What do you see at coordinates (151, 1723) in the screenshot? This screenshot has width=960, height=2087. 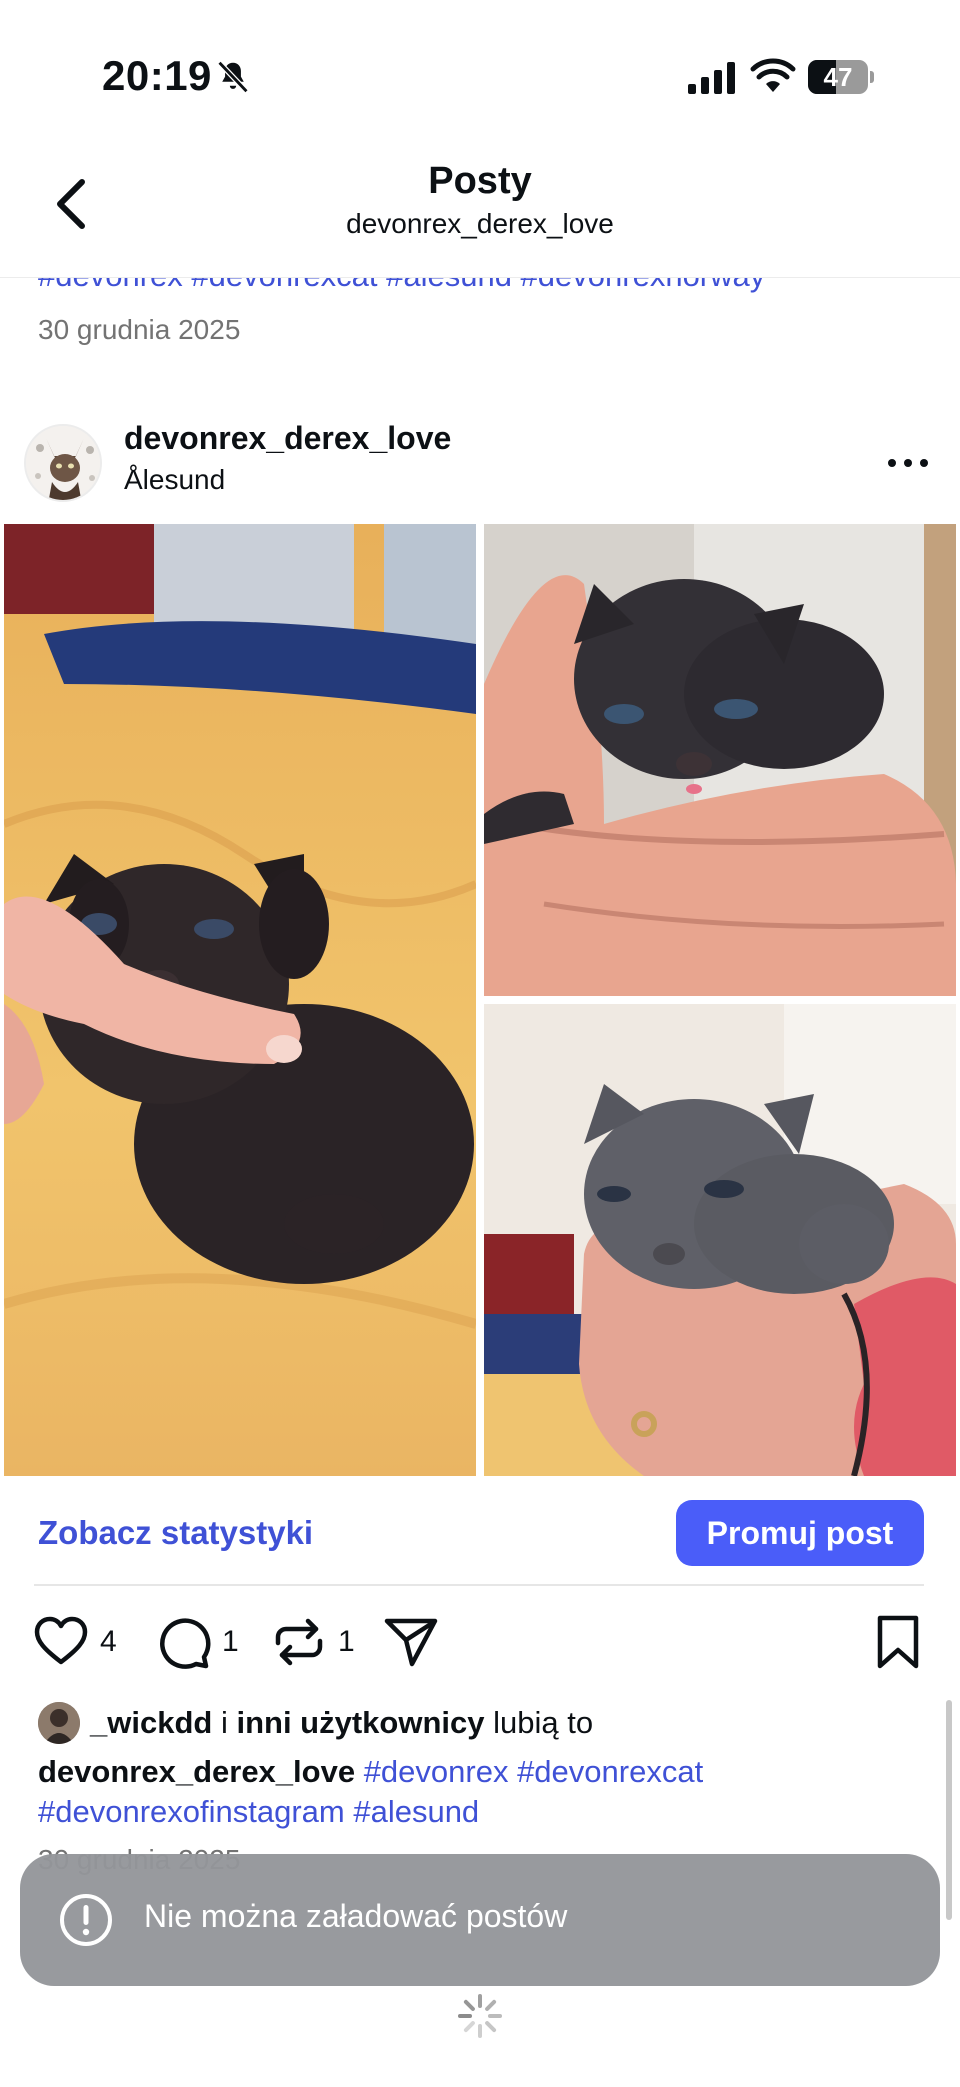 I see `liker-username: _wickdd` at bounding box center [151, 1723].